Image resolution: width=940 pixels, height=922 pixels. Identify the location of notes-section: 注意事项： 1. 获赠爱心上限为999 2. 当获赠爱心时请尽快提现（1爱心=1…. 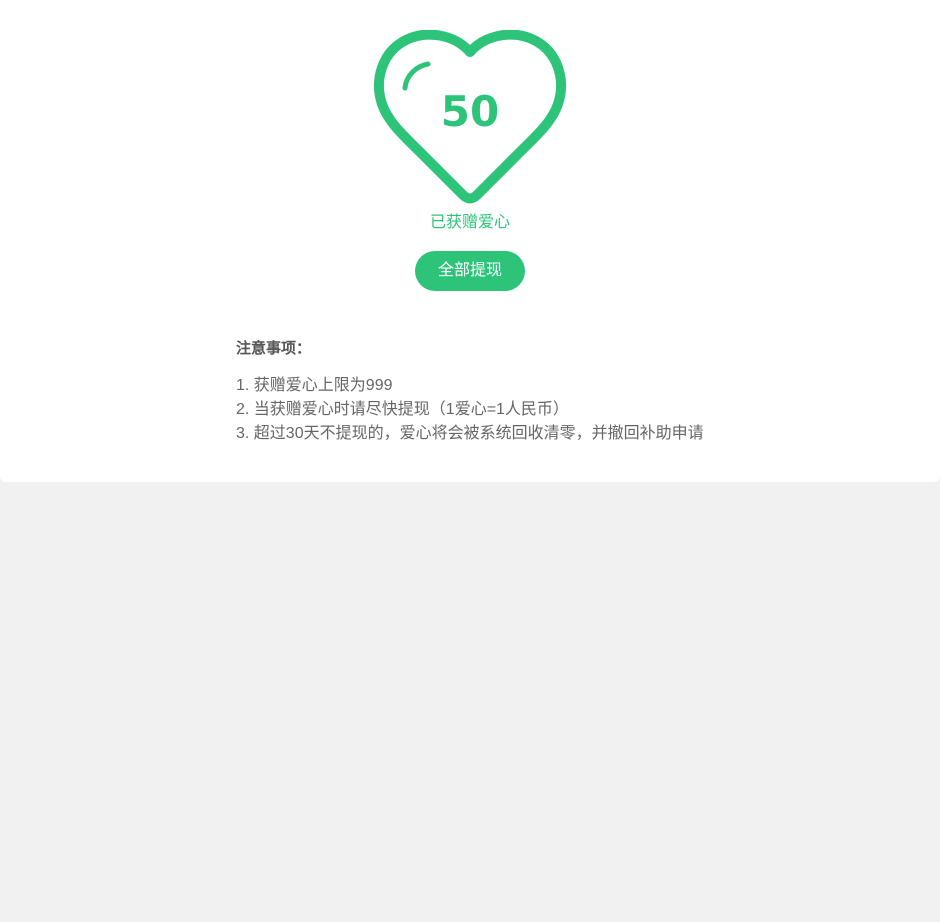
(496, 392).